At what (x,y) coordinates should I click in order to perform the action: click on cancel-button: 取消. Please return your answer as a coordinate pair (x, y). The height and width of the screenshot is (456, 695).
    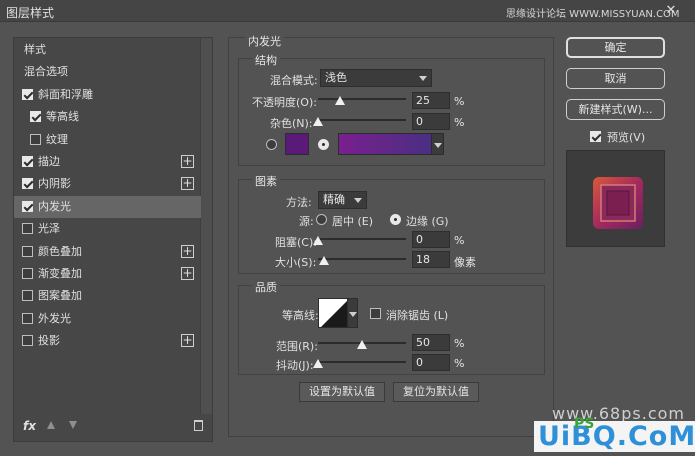
    Looking at the image, I should click on (615, 78).